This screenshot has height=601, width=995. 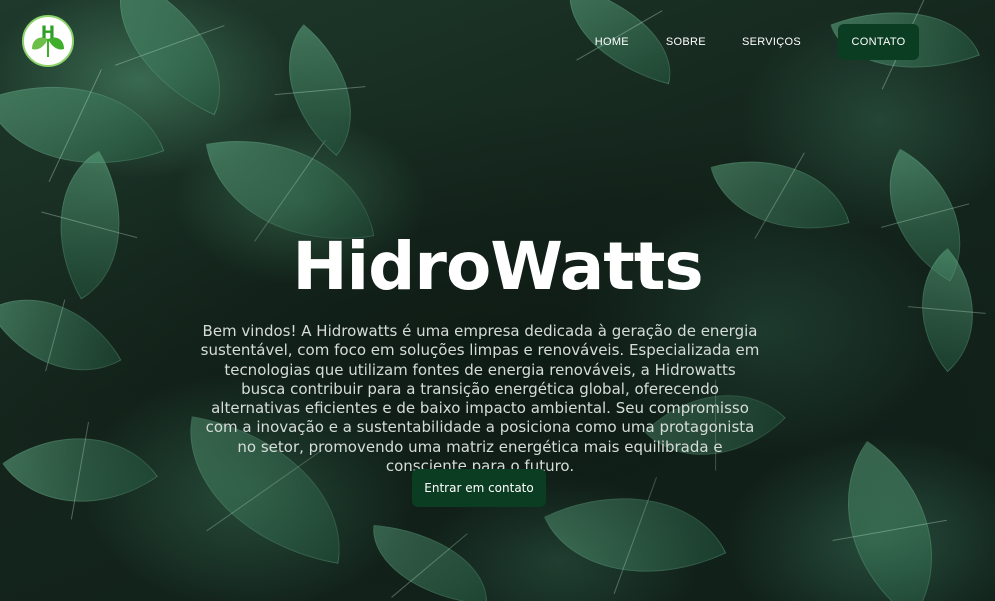 I want to click on nav-sobre: SOBRE, so click(x=686, y=42).